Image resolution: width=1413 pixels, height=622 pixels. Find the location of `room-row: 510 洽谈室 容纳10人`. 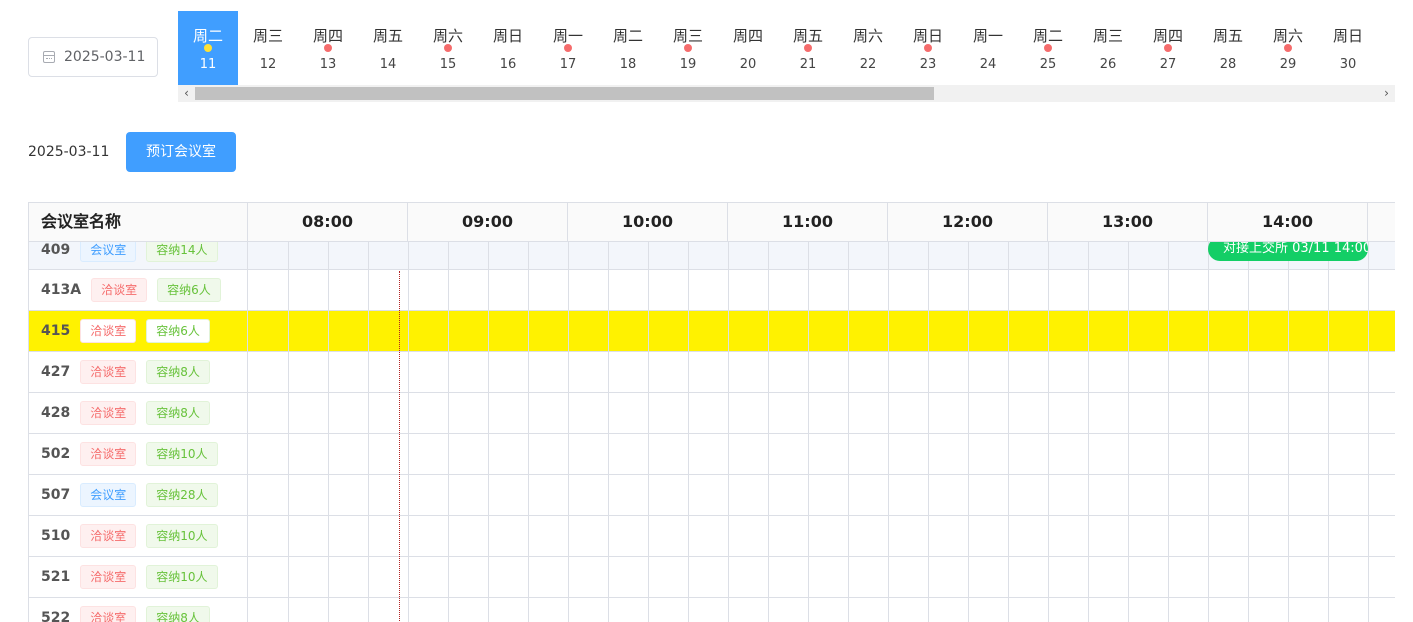

room-row: 510 洽谈室 容纳10人 is located at coordinates (712, 536).